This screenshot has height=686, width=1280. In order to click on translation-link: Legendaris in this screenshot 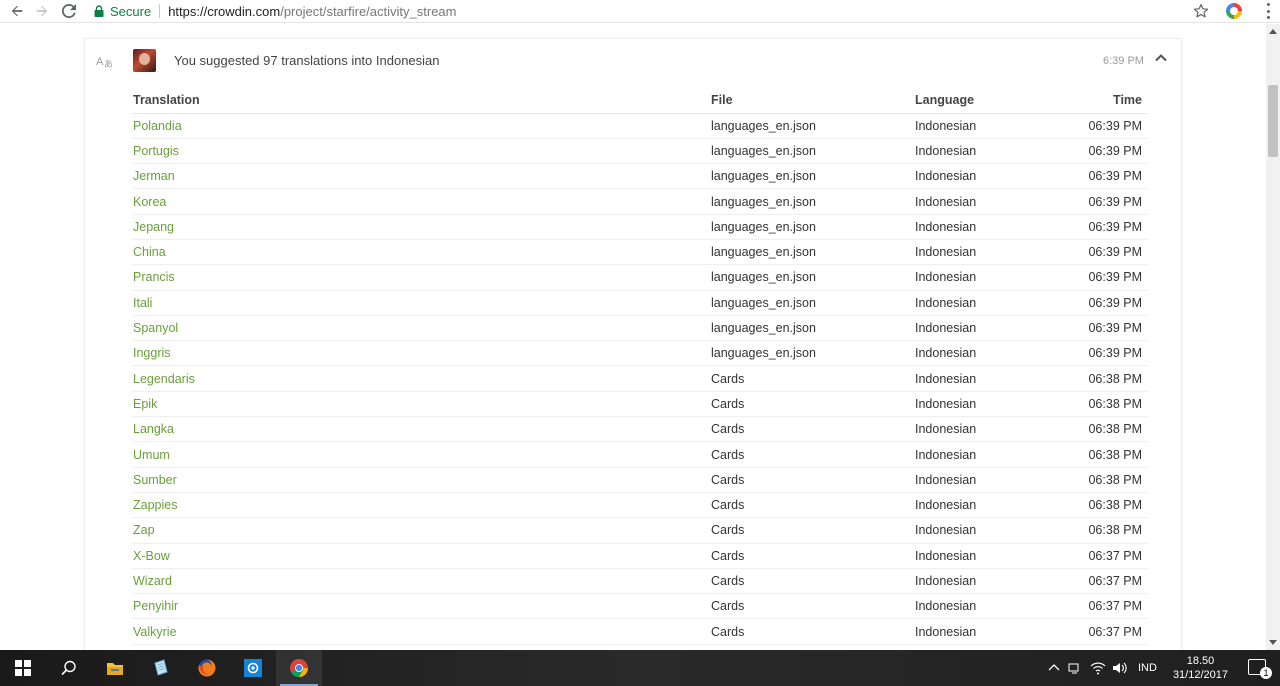, I will do `click(164, 379)`.